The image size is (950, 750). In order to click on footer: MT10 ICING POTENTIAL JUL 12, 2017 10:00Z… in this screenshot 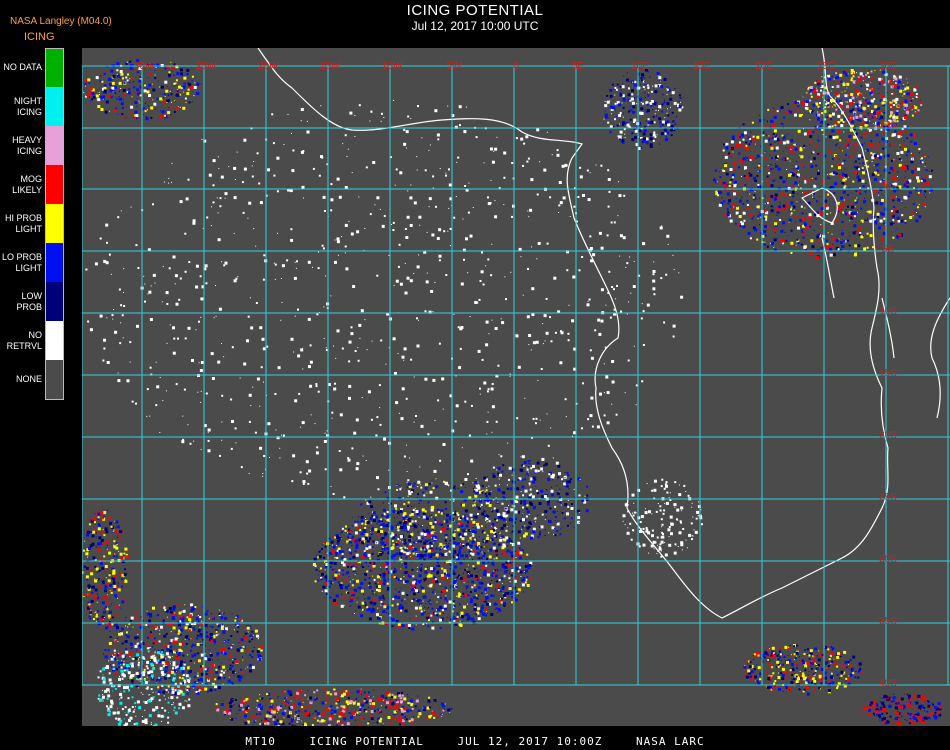, I will do `click(475, 741)`.